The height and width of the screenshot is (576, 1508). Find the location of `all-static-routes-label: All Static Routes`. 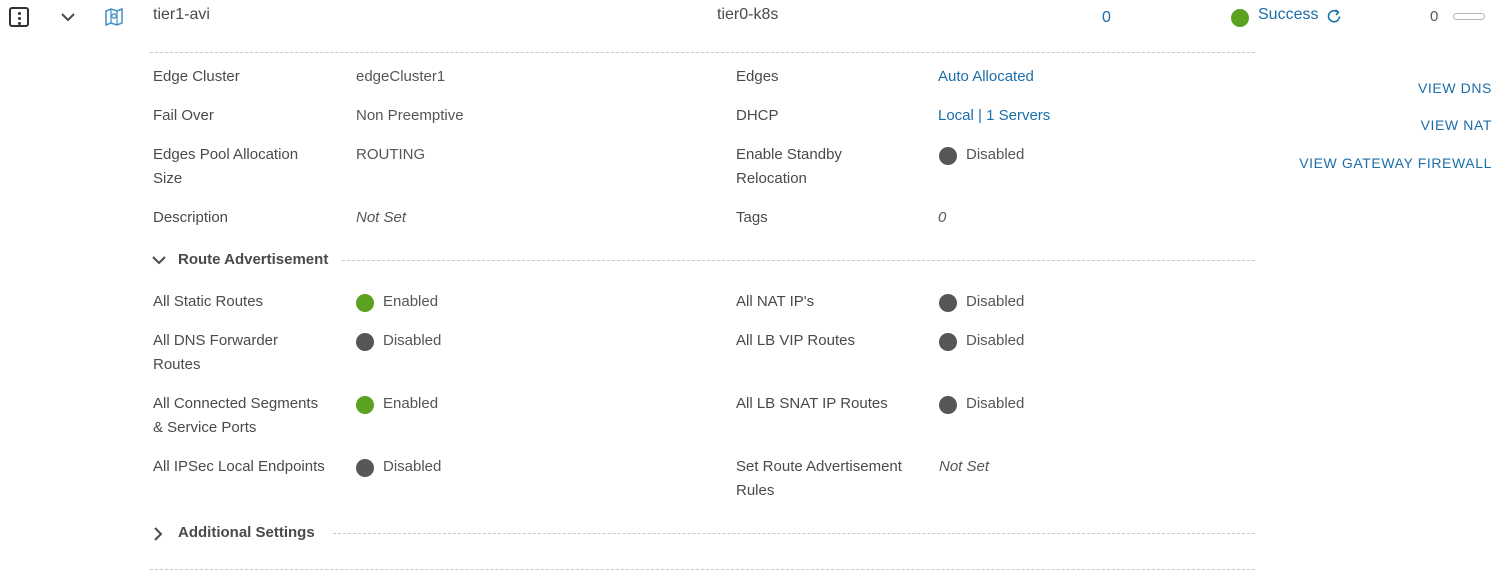

all-static-routes-label: All Static Routes is located at coordinates (208, 301).